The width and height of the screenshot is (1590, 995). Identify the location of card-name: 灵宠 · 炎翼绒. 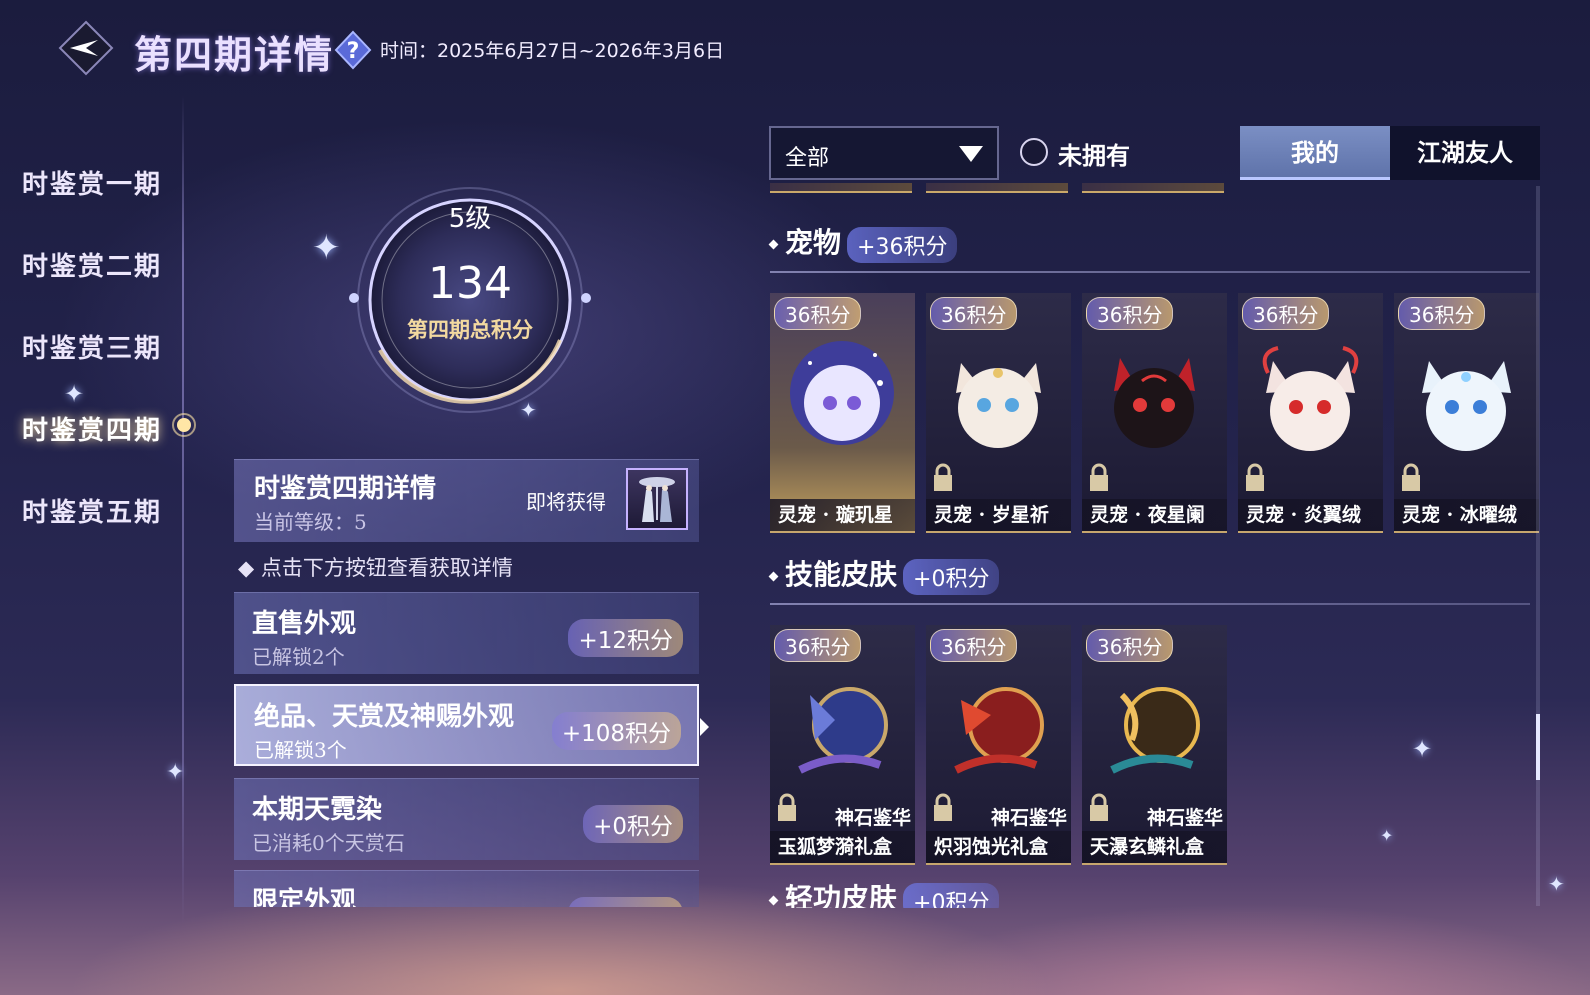
(1310, 515).